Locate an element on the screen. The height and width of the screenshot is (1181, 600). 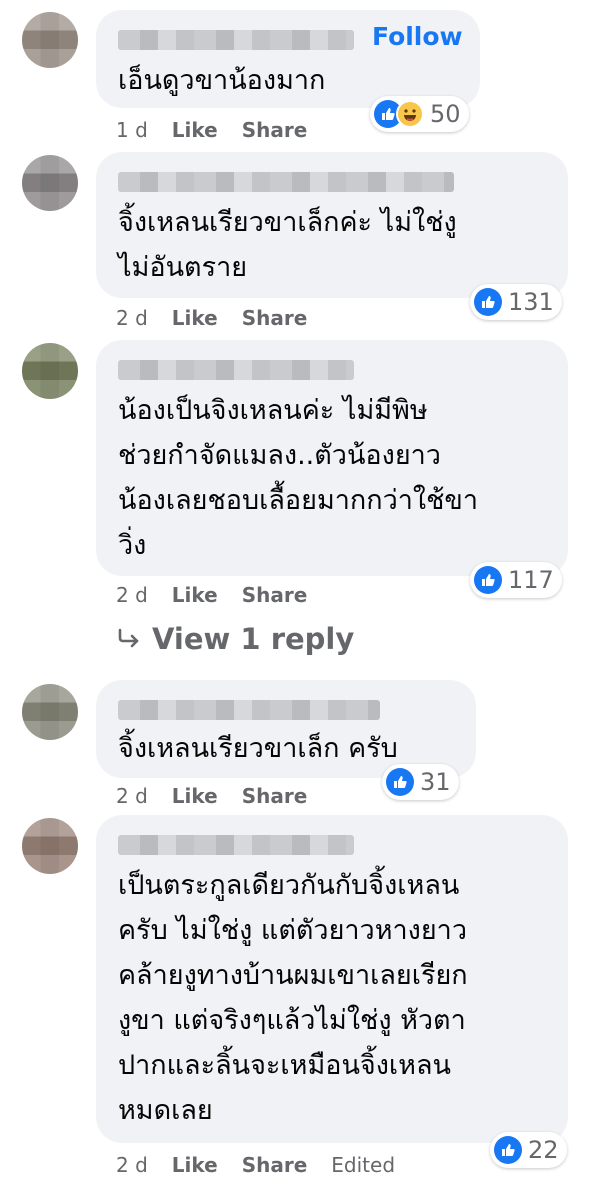
reaction-summary: 117 is located at coordinates (516, 580).